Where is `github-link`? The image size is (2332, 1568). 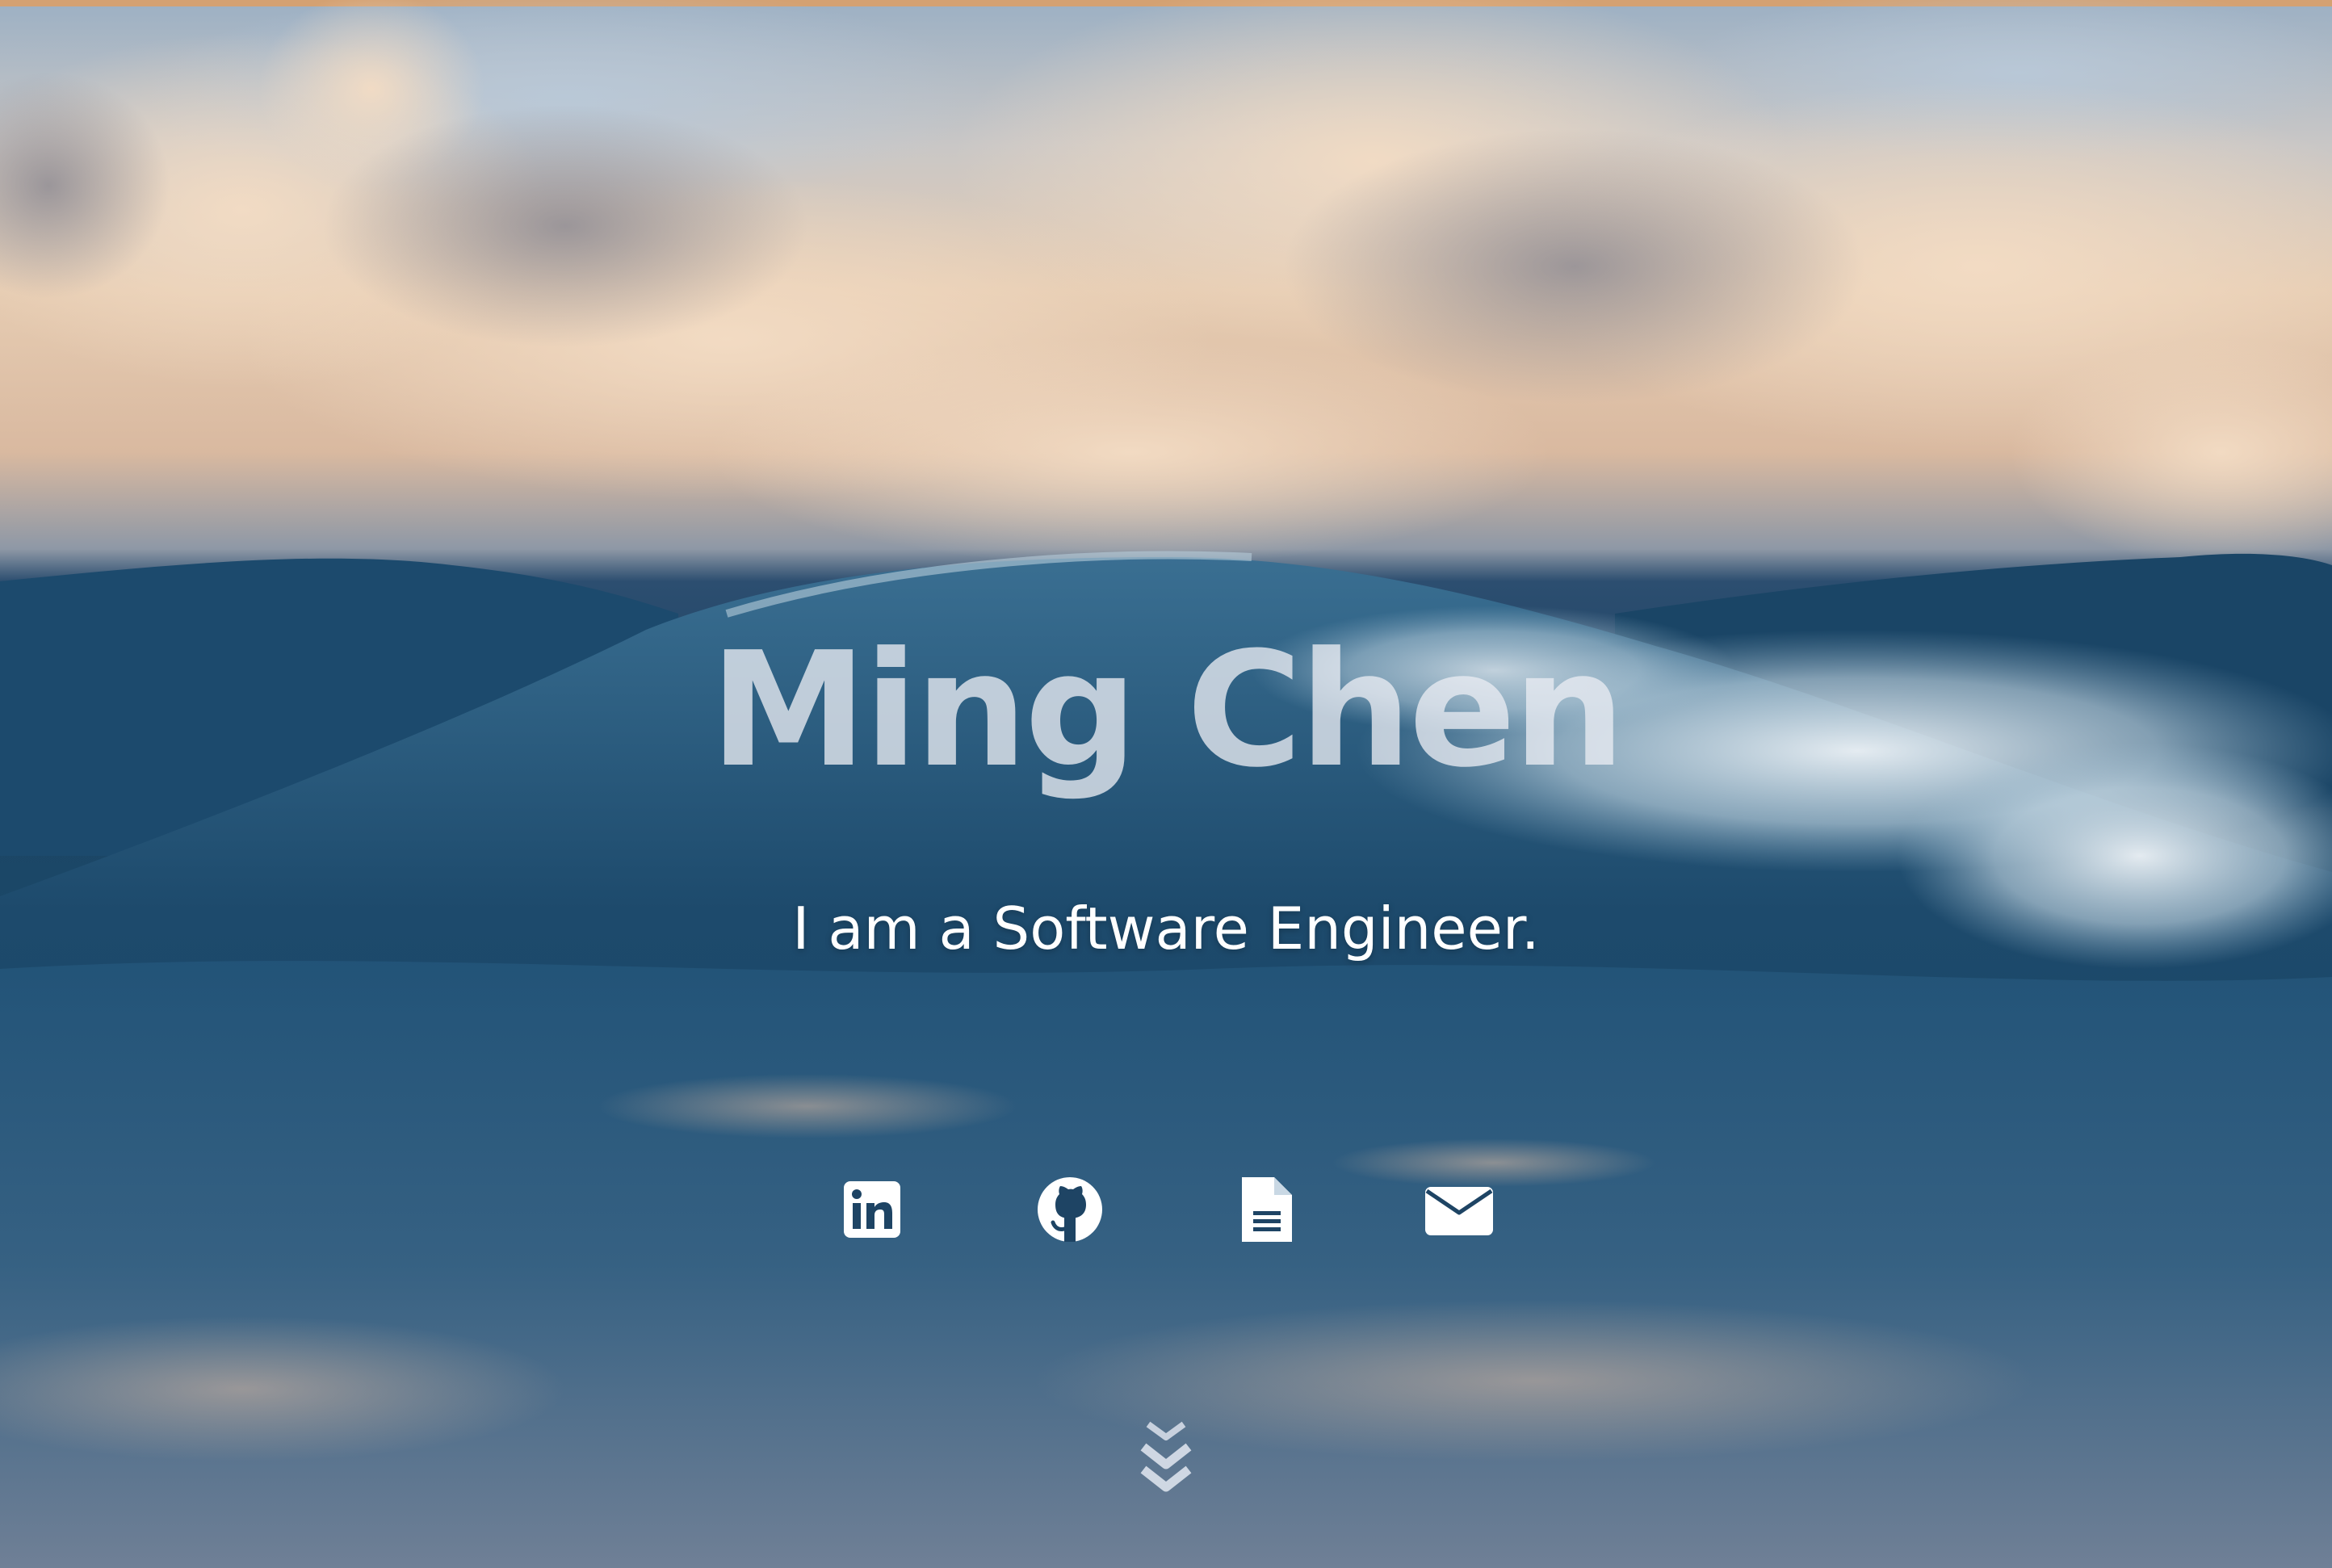
github-link is located at coordinates (1070, 1209).